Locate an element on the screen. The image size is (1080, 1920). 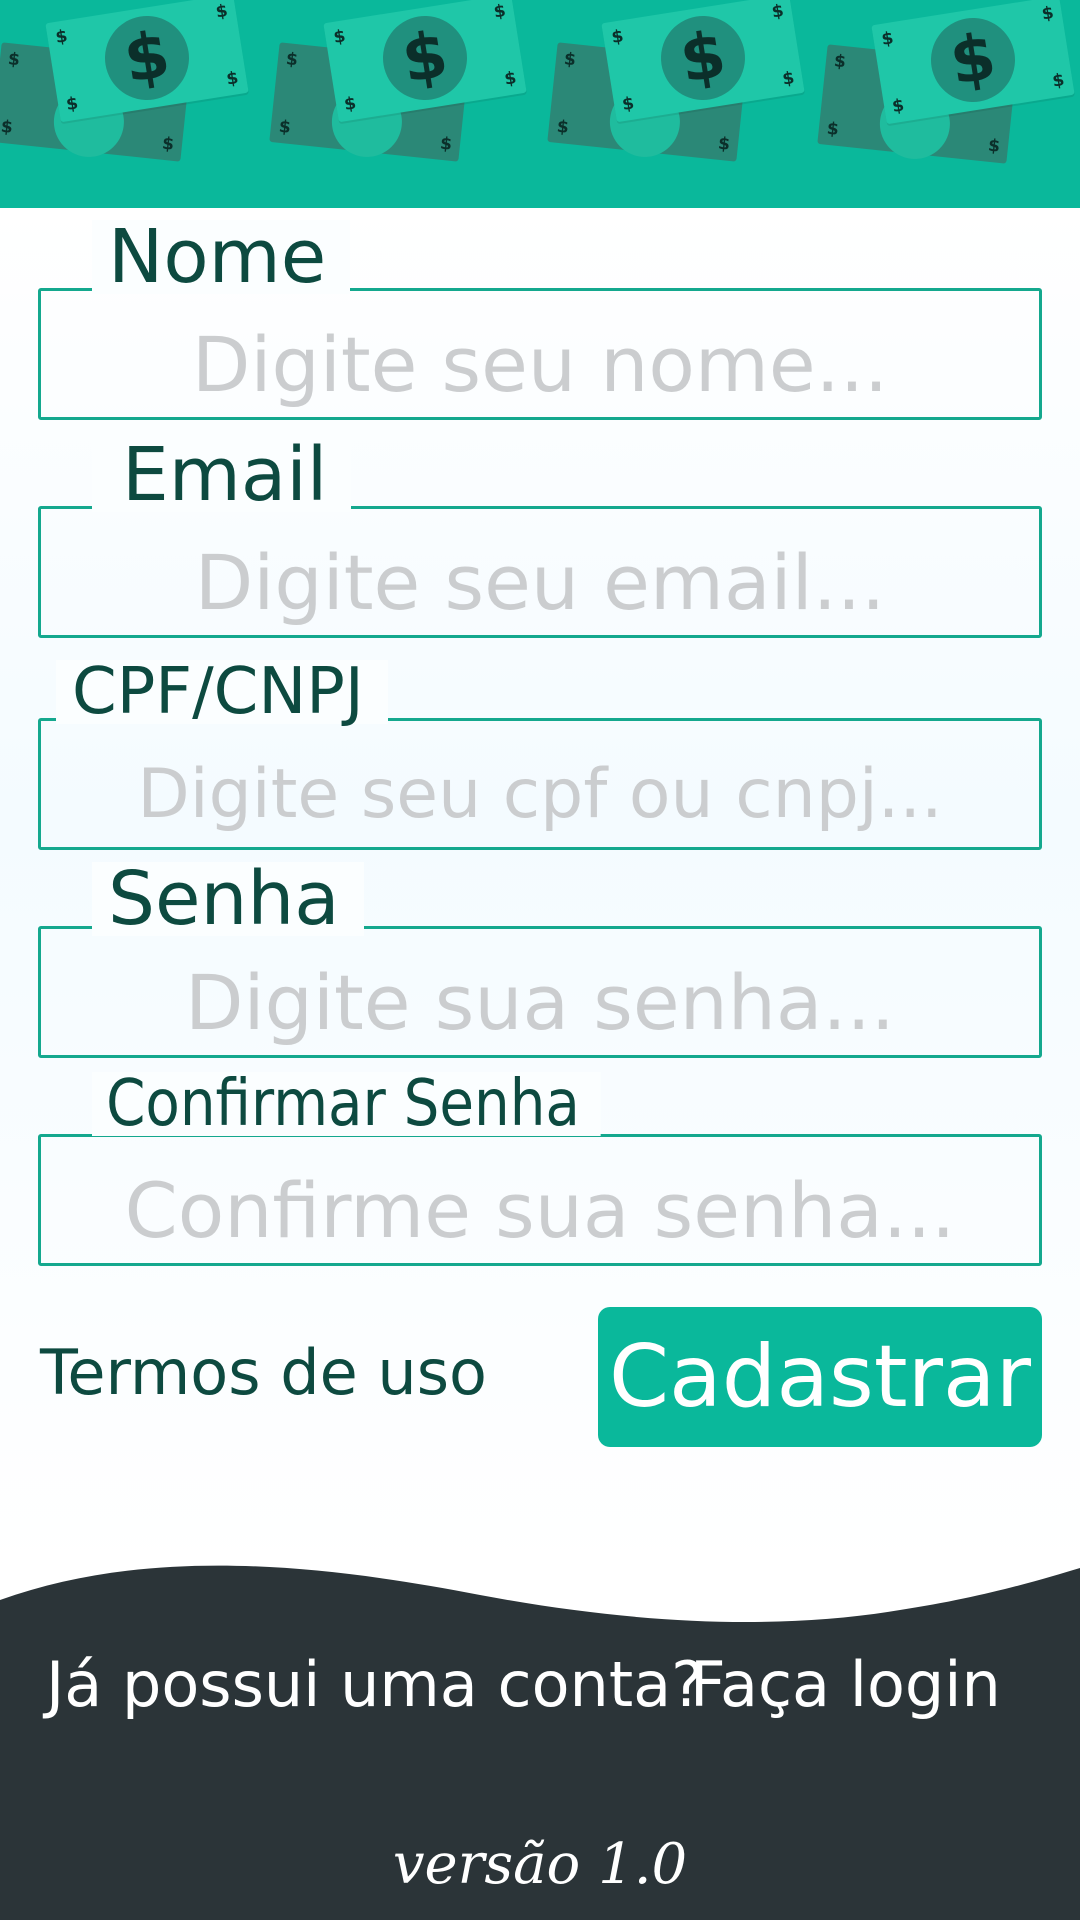
name-input is located at coordinates (540, 364).